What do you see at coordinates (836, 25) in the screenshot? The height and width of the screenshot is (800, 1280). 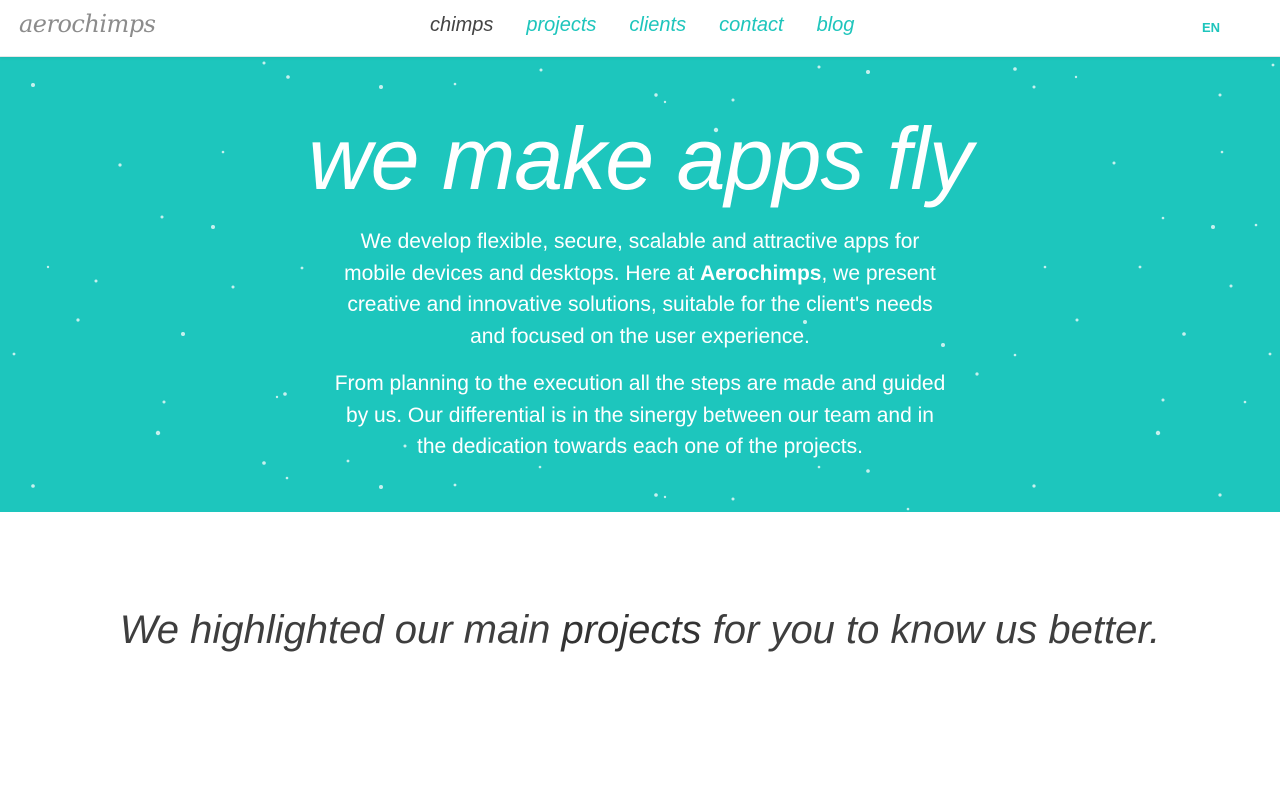 I see `nav-item-blog: blog` at bounding box center [836, 25].